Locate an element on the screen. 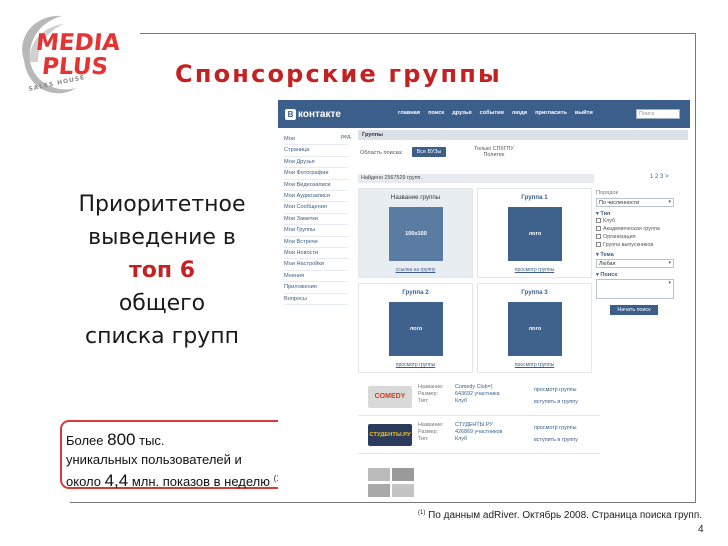  left-menu-item: Мои Группы is located at coordinates (316, 231).